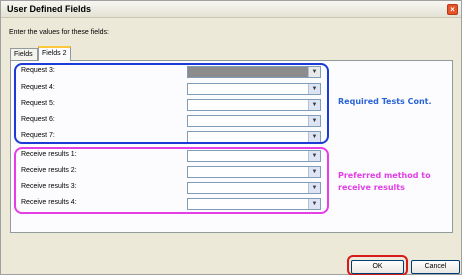 The image size is (462, 275). I want to click on title-bar: User Defined Fields ×, so click(231, 9).